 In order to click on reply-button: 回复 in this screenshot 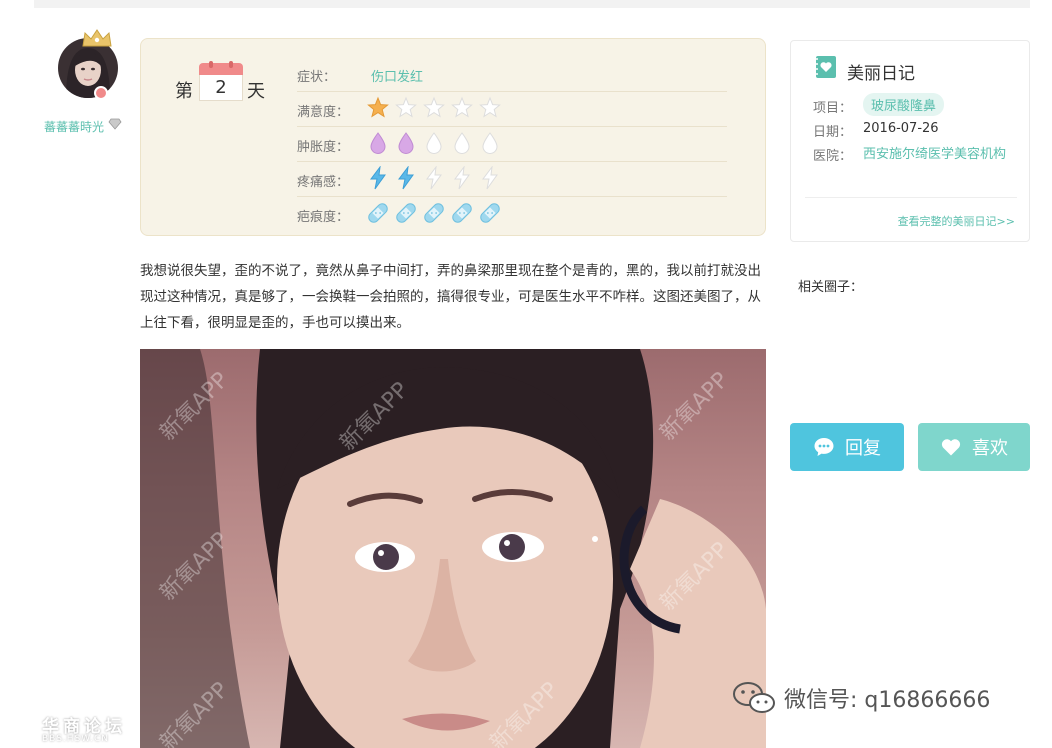, I will do `click(847, 447)`.